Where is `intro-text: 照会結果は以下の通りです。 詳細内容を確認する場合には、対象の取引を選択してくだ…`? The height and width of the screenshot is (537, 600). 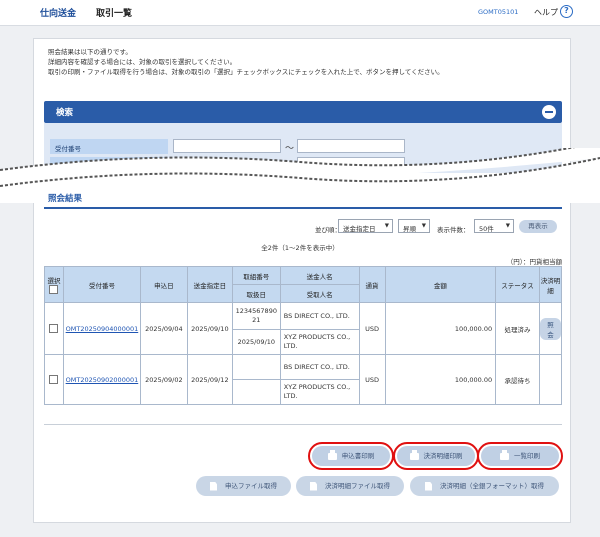 intro-text: 照会結果は以下の通りです。 詳細内容を確認する場合には、対象の取引を選択してくだ… is located at coordinates (246, 62).